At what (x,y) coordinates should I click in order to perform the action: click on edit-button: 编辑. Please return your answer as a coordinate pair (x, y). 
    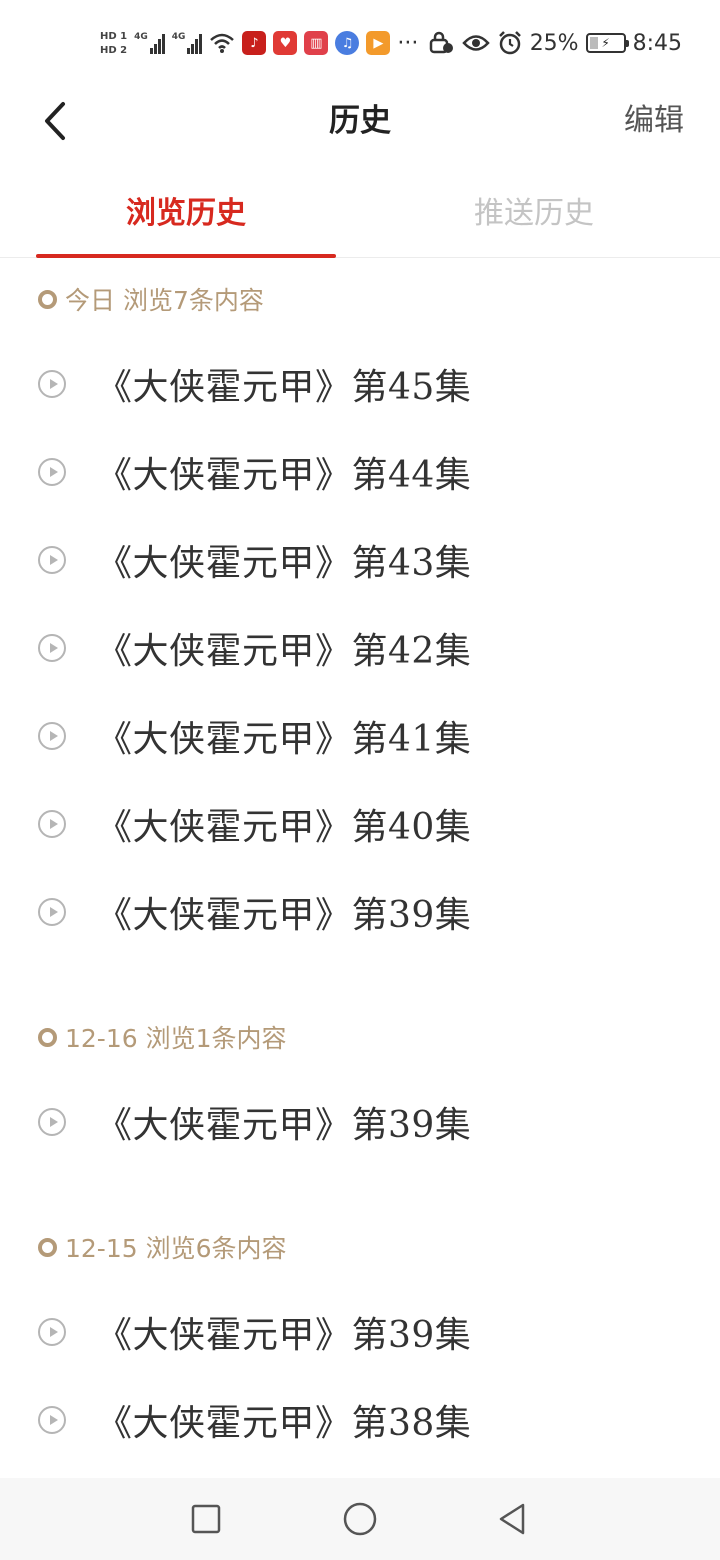
    Looking at the image, I should click on (654, 121).